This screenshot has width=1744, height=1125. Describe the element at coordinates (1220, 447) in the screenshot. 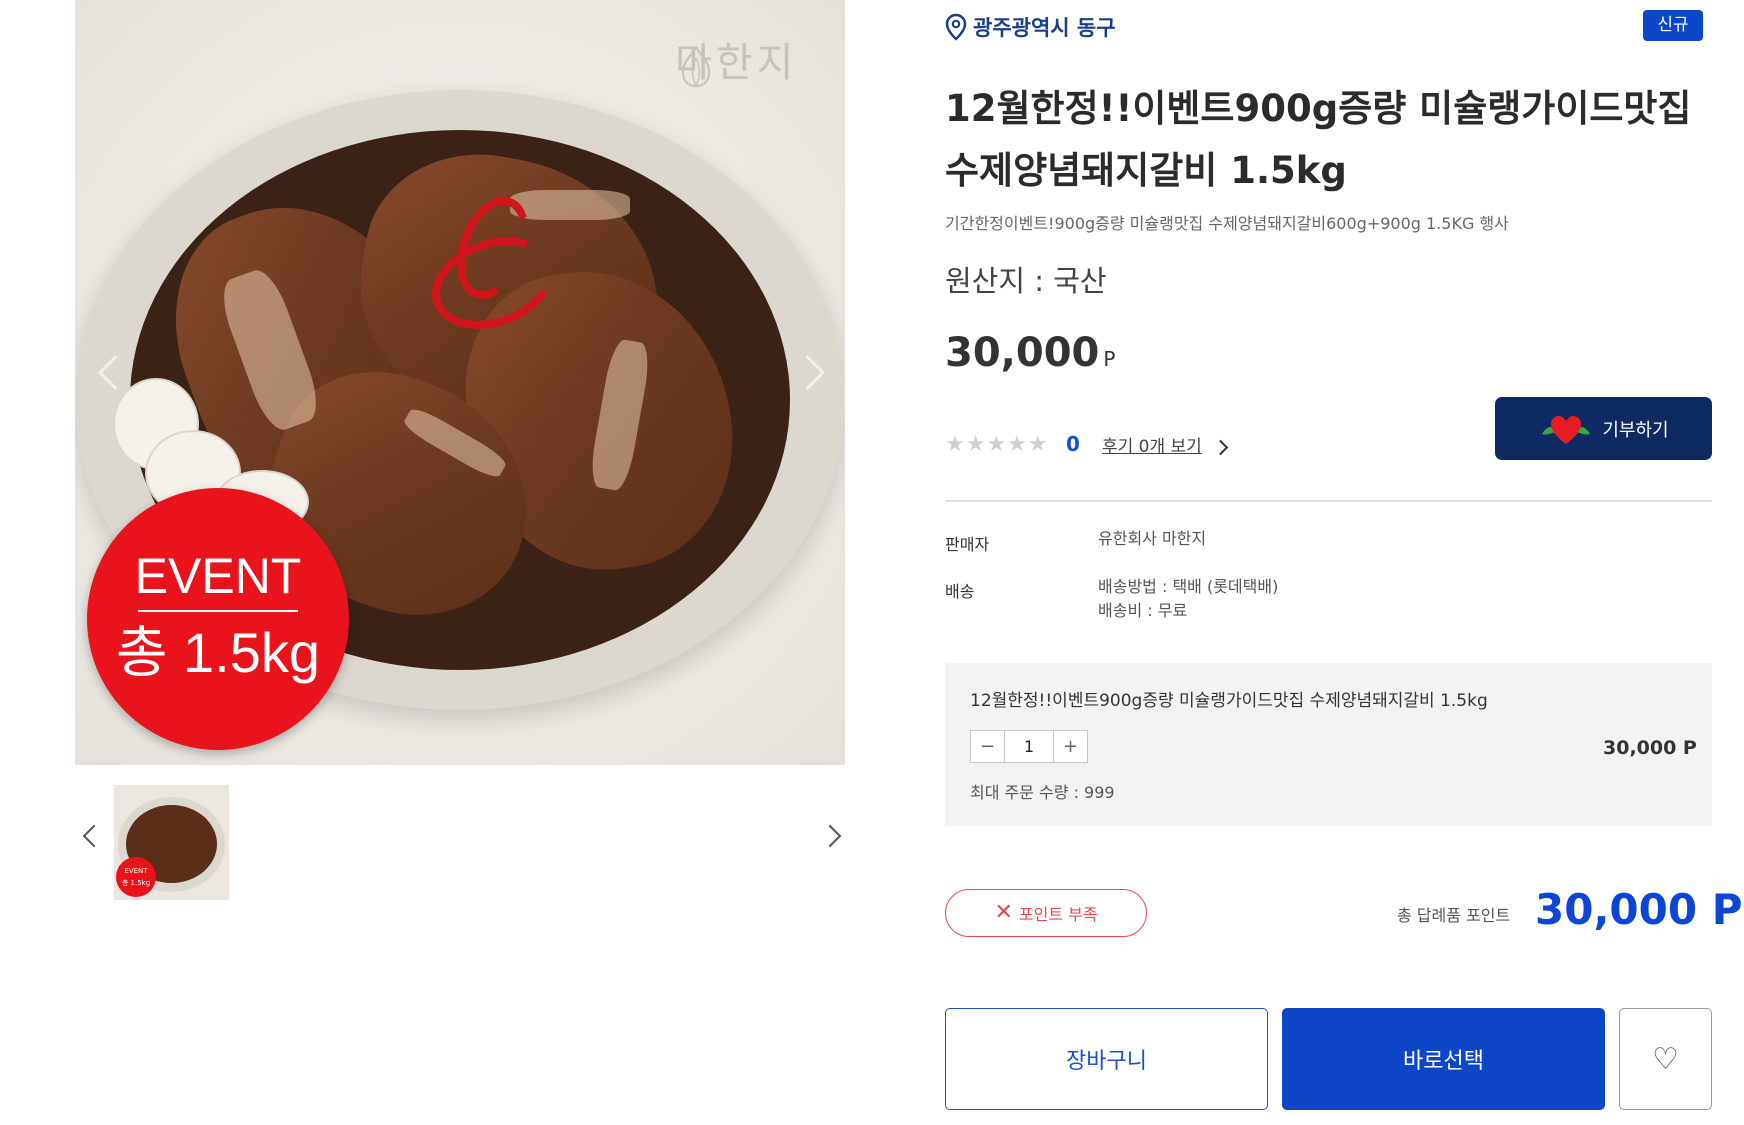

I see `chevron-right-icon` at that location.